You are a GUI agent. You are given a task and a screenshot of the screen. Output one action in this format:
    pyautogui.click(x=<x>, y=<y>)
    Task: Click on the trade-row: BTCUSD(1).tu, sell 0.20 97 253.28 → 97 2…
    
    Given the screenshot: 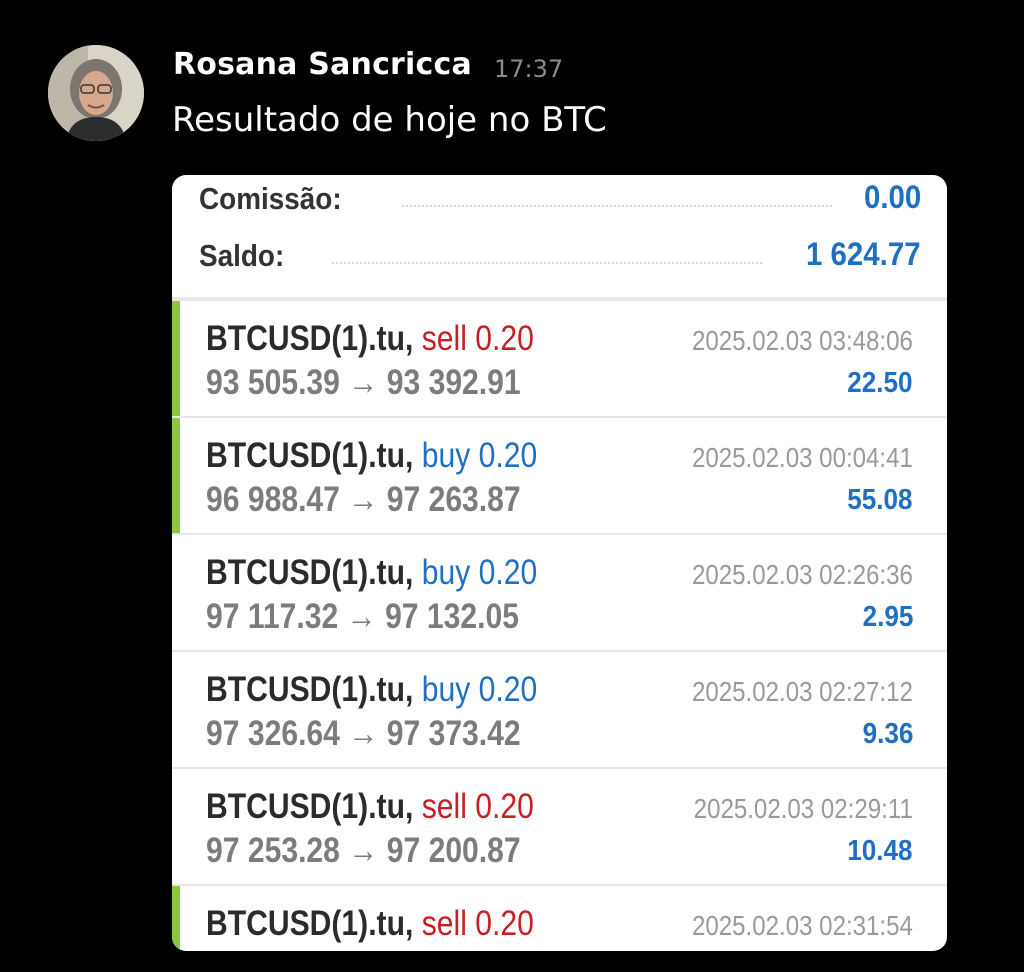 What is the action you would take?
    pyautogui.click(x=559, y=827)
    